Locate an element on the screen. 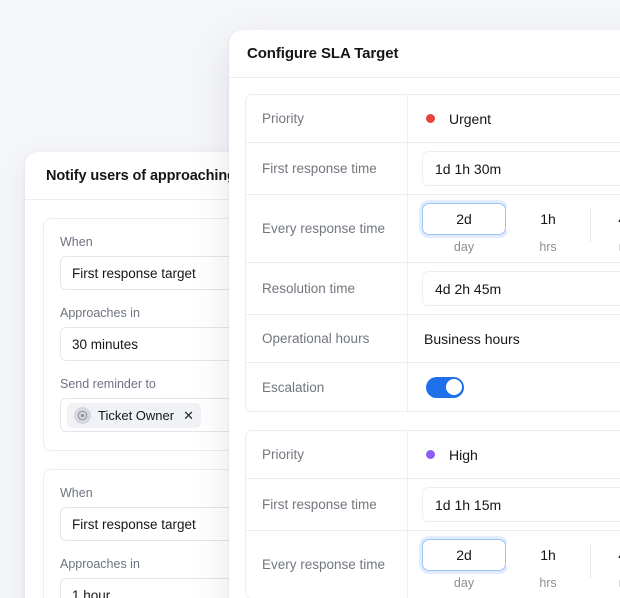  sla-row-first-response-time: First response time 1d 1h 15m is located at coordinates (433, 505).